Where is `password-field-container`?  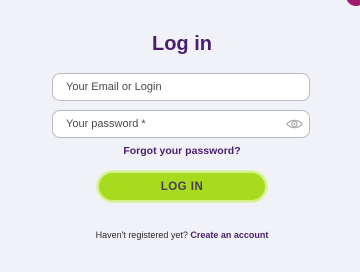 password-field-container is located at coordinates (181, 124).